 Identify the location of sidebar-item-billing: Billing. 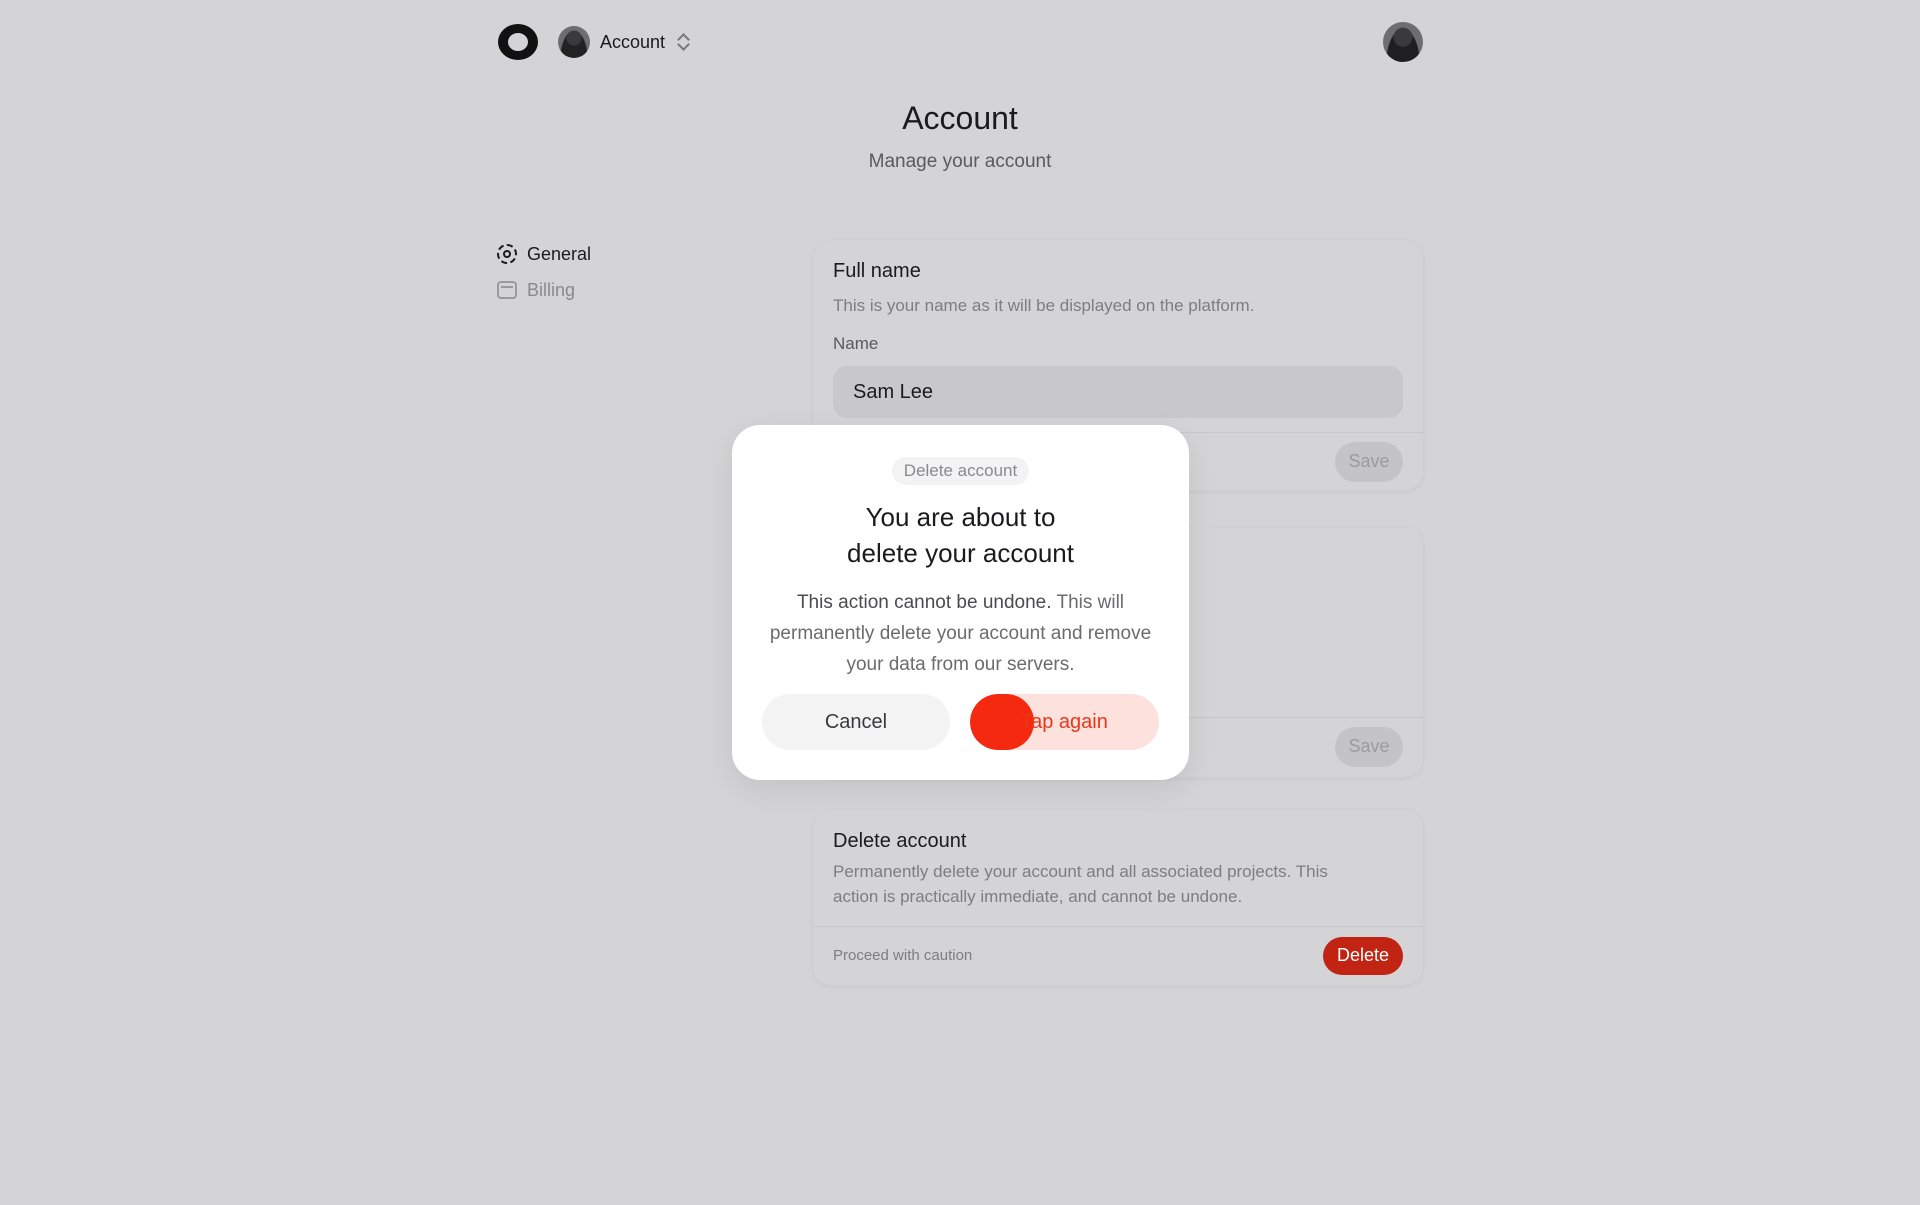
(597, 290).